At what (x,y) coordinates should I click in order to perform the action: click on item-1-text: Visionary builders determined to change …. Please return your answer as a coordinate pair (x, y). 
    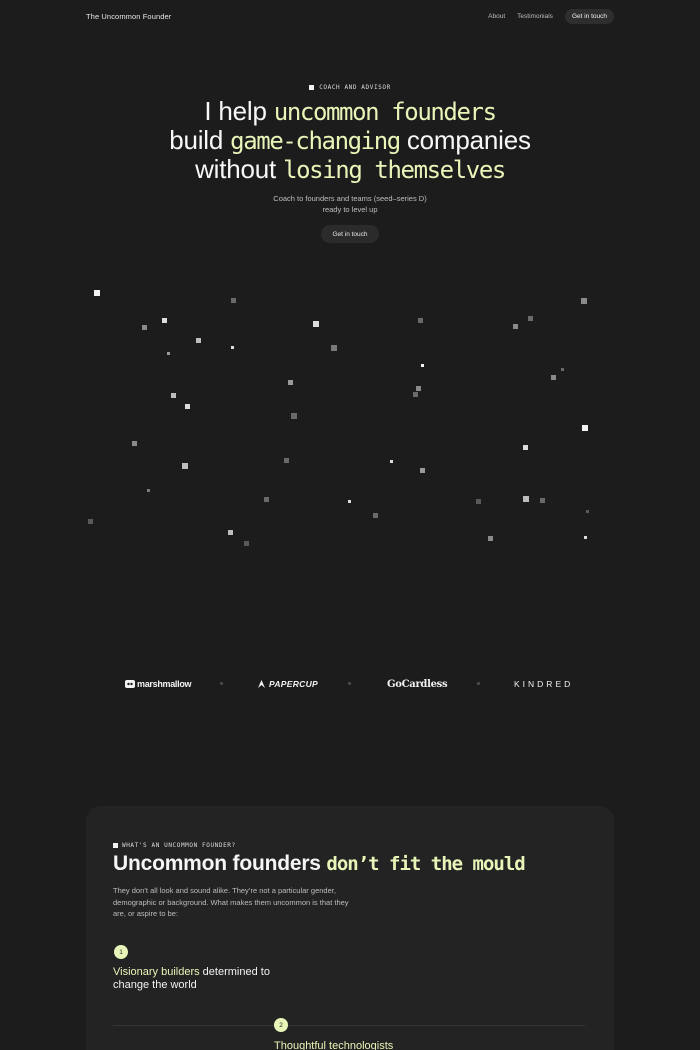
    Looking at the image, I should click on (198, 979).